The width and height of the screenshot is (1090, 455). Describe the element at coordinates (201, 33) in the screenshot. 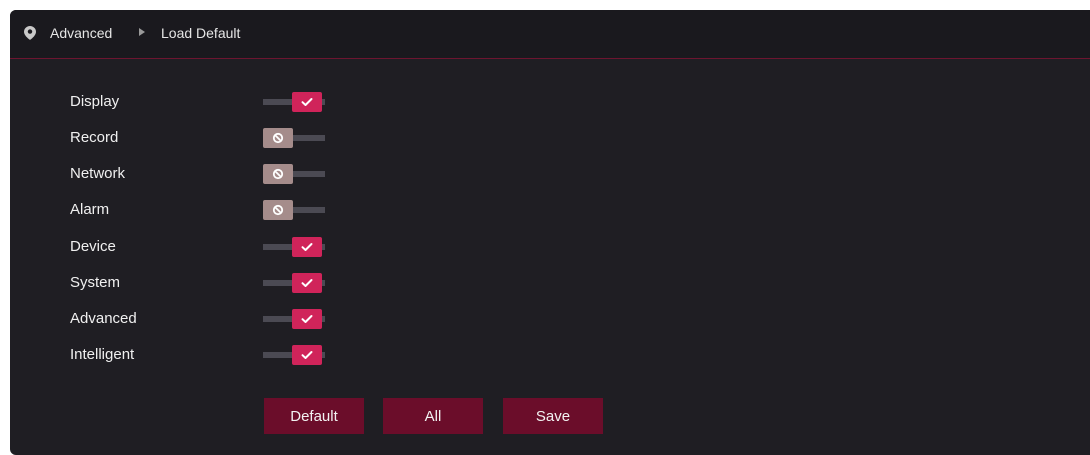

I see `breadcrumb-load-default: Load Default` at that location.